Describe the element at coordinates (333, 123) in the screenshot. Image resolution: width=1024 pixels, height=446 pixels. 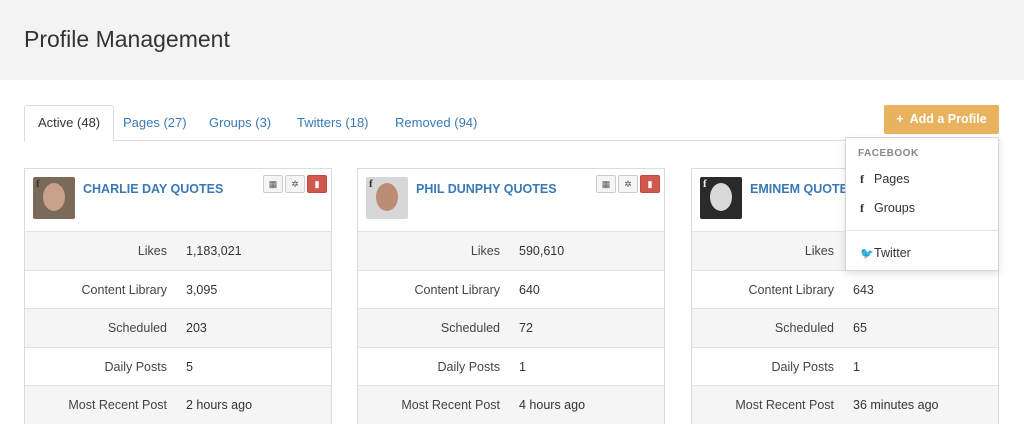
I see `tab-twitters: Twitters (18)` at that location.